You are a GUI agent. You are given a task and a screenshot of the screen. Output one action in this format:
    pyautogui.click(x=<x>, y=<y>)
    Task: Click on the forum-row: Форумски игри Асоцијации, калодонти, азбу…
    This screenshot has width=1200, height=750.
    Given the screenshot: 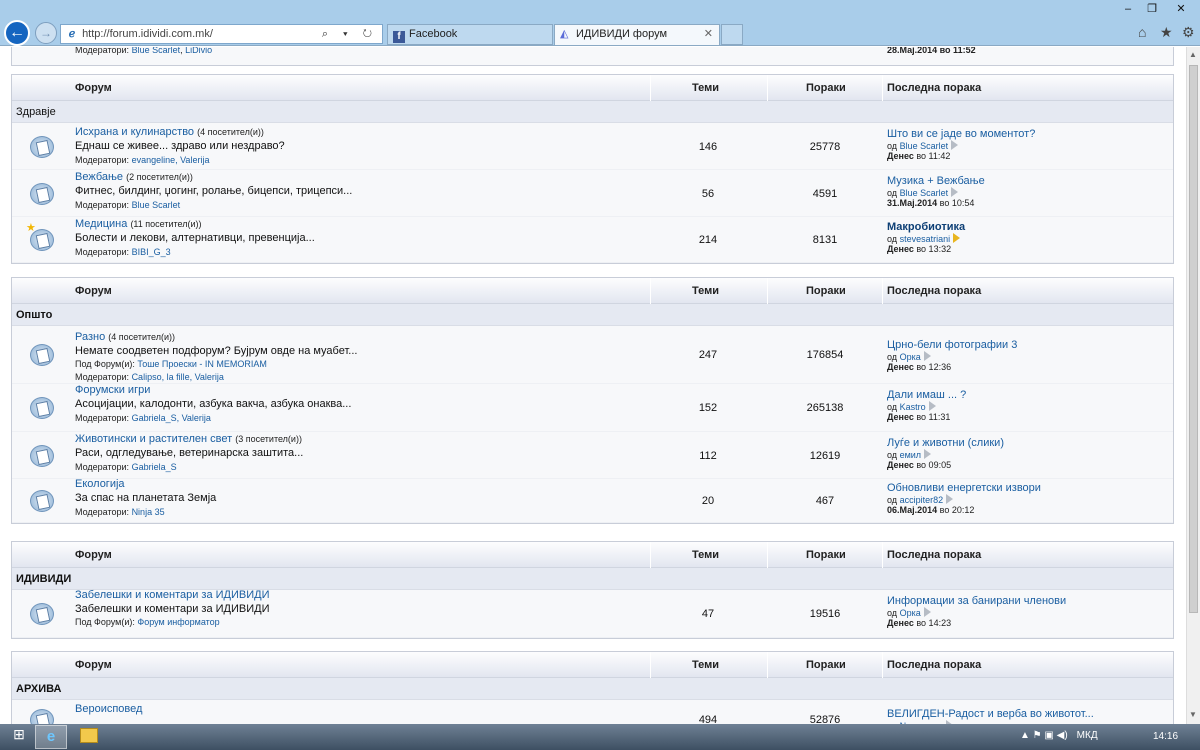 What is the action you would take?
    pyautogui.click(x=592, y=408)
    